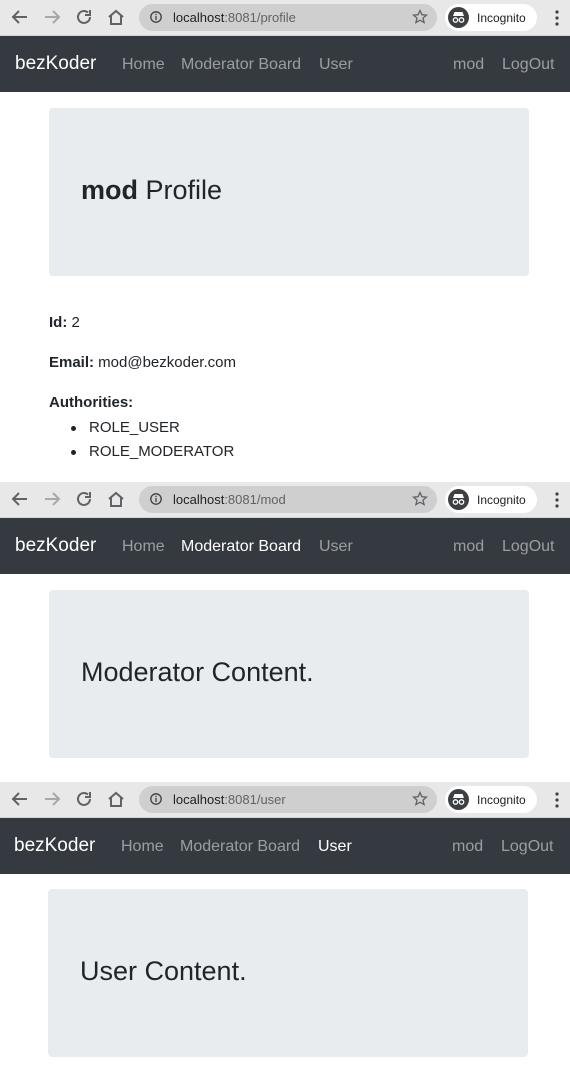  What do you see at coordinates (64, 322) in the screenshot?
I see `profile-id: Id: 2` at bounding box center [64, 322].